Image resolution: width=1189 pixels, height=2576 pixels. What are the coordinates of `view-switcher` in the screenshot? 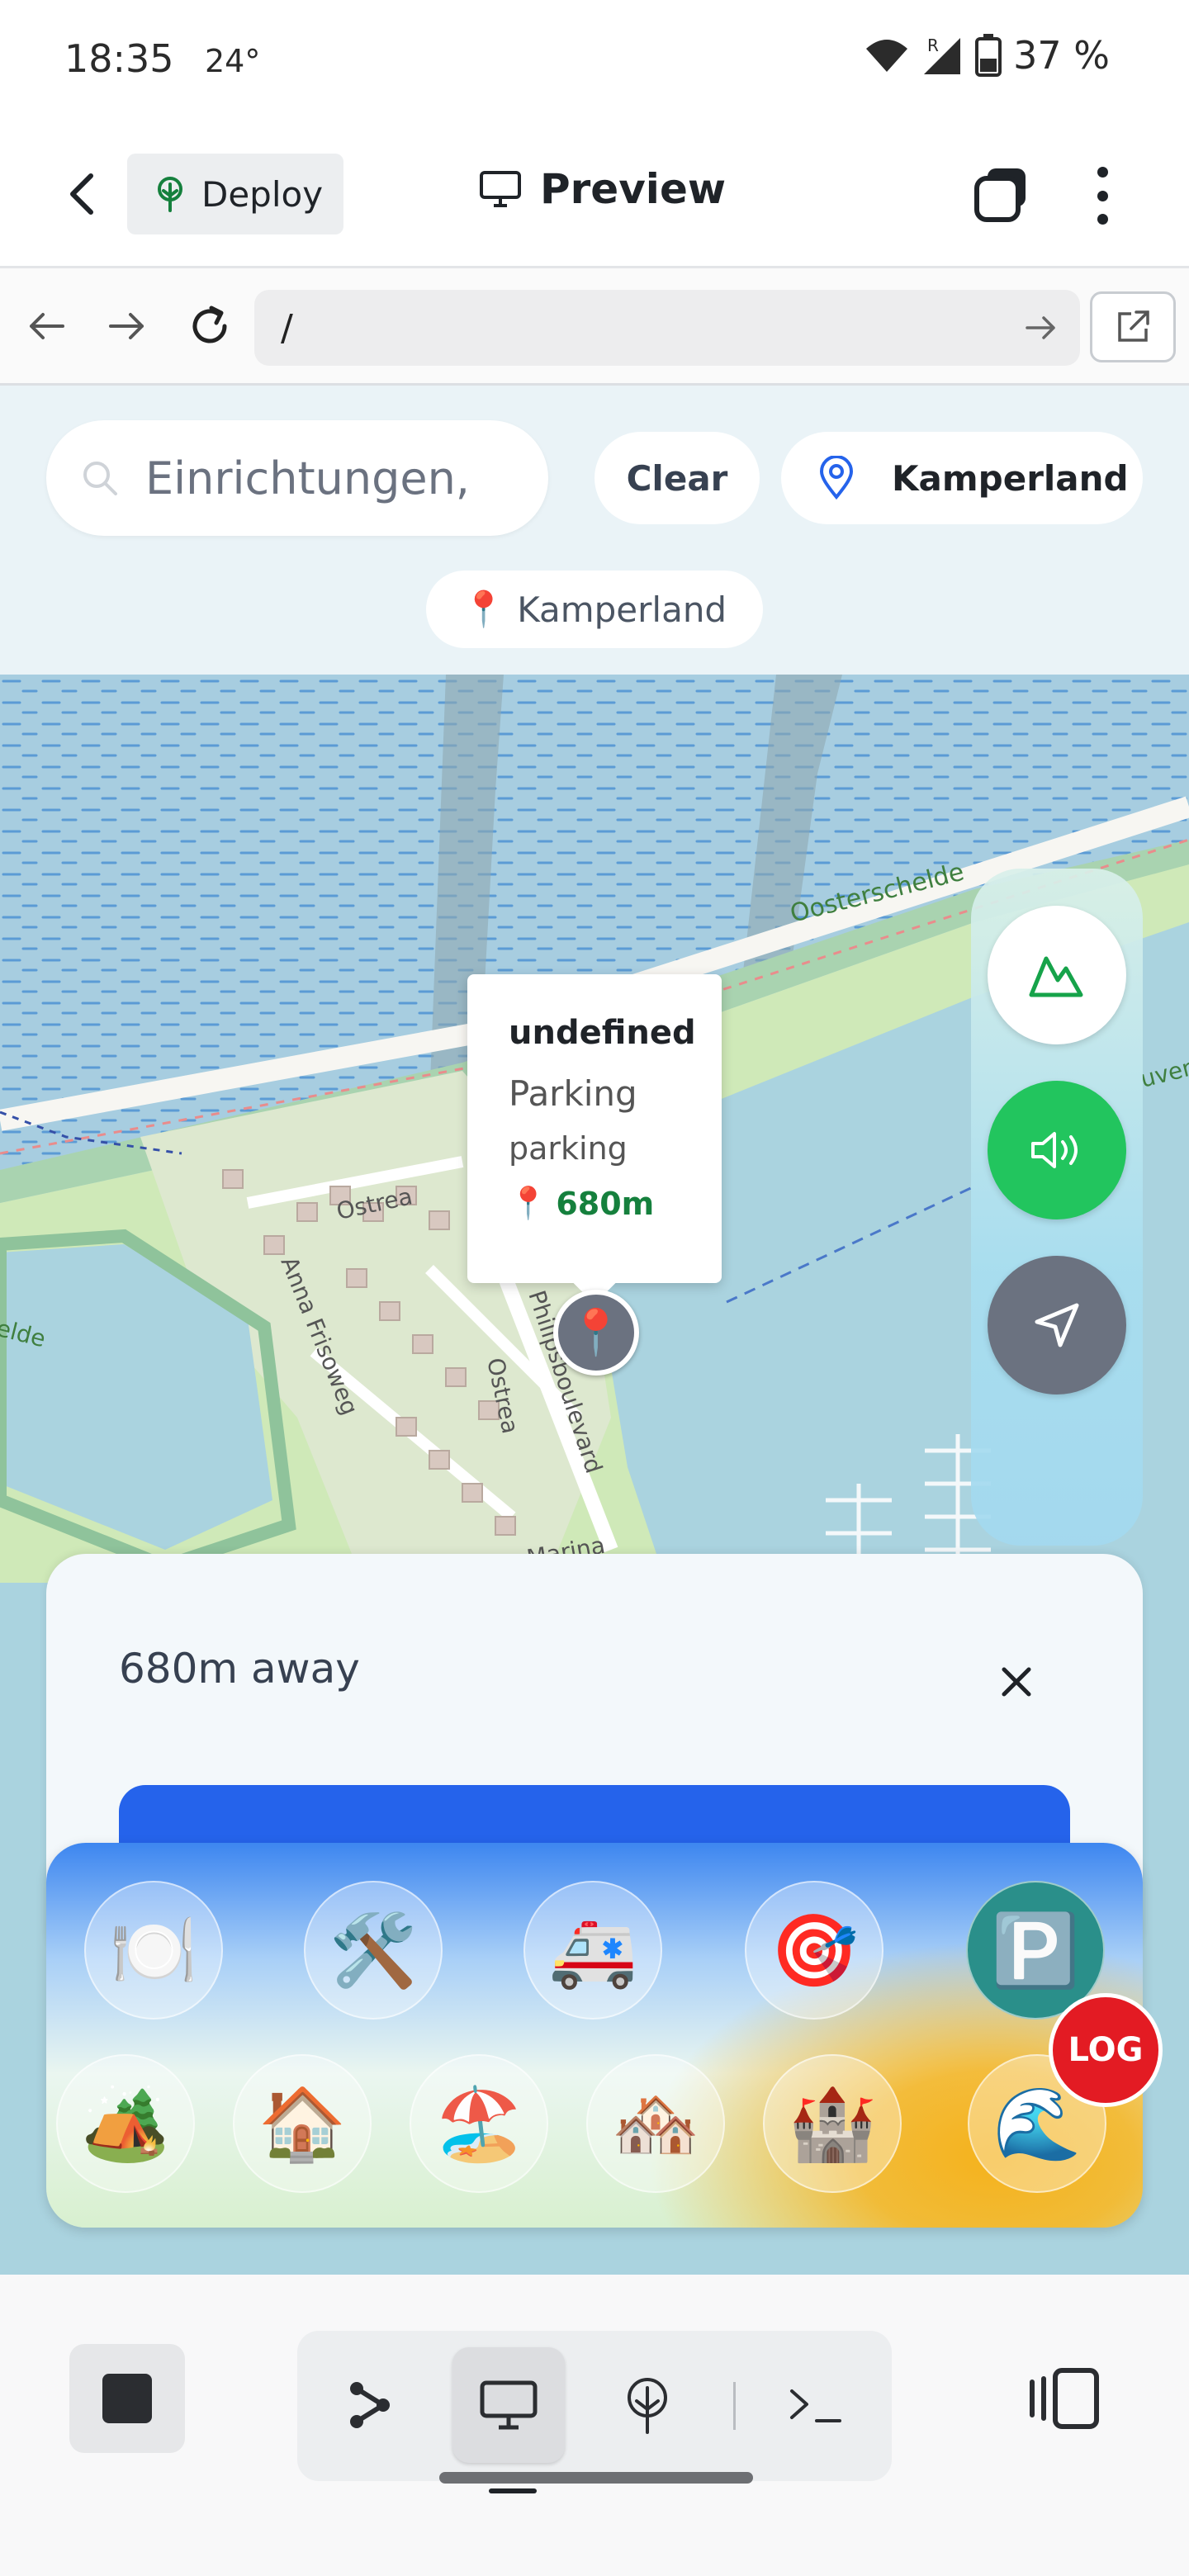 It's located at (594, 2406).